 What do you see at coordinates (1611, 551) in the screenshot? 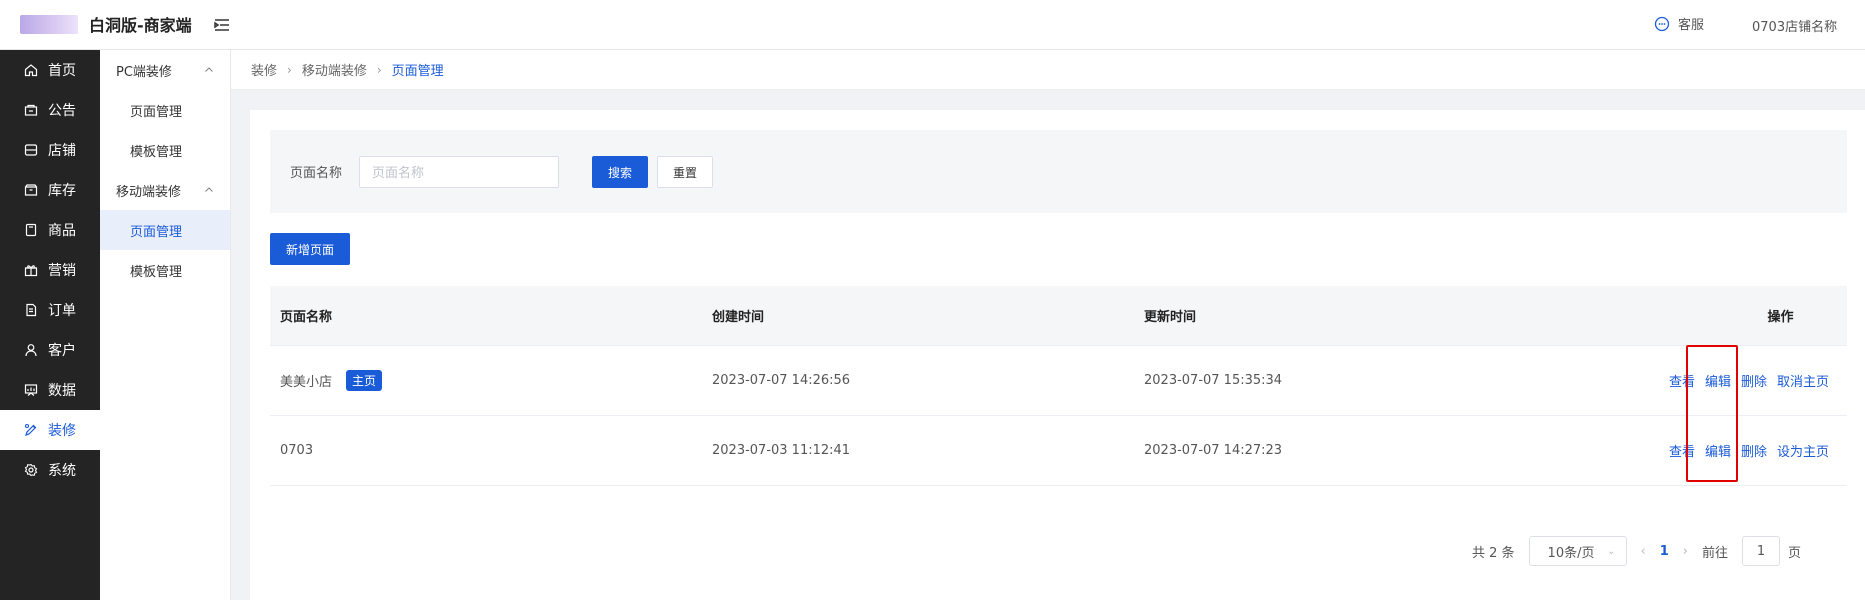
I see `chevron-down-icon: ⌄` at bounding box center [1611, 551].